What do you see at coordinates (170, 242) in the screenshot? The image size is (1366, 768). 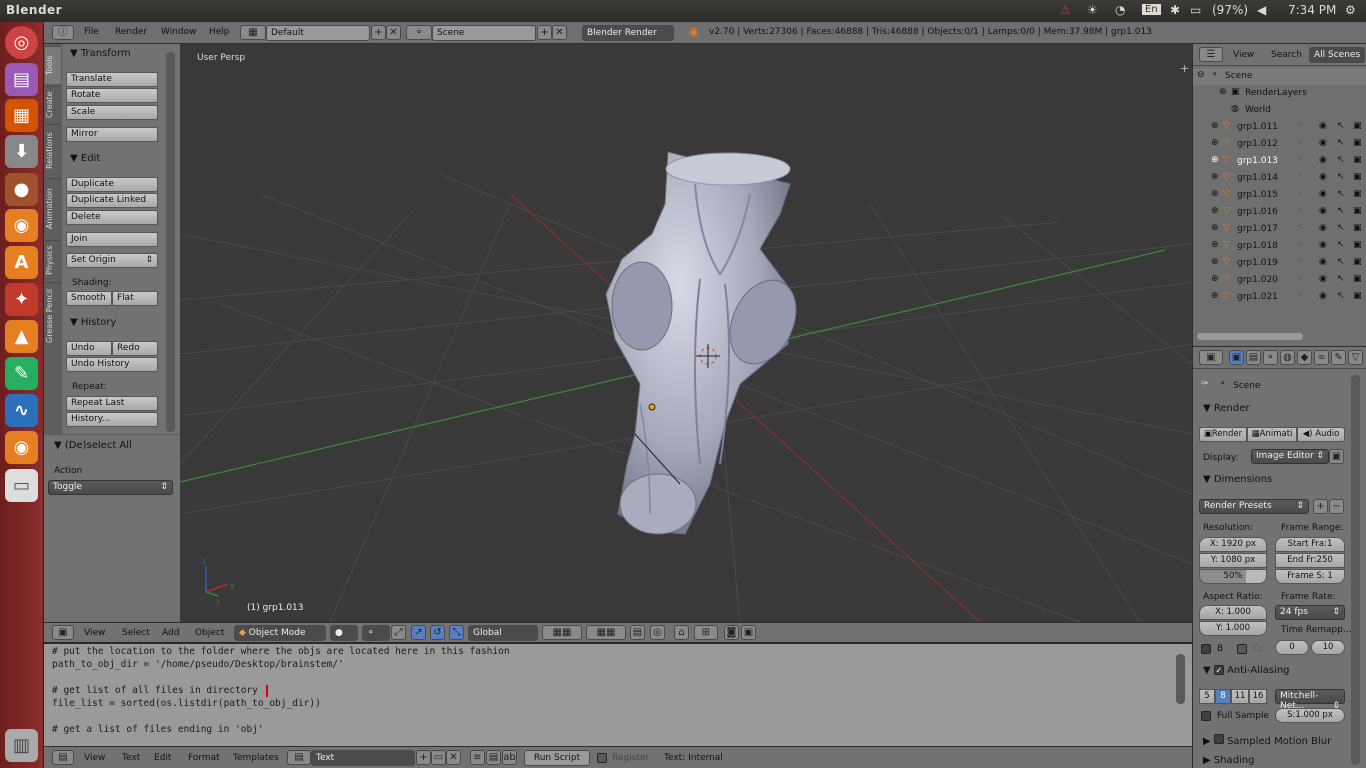 I see `tool-shelf-scrollbar` at bounding box center [170, 242].